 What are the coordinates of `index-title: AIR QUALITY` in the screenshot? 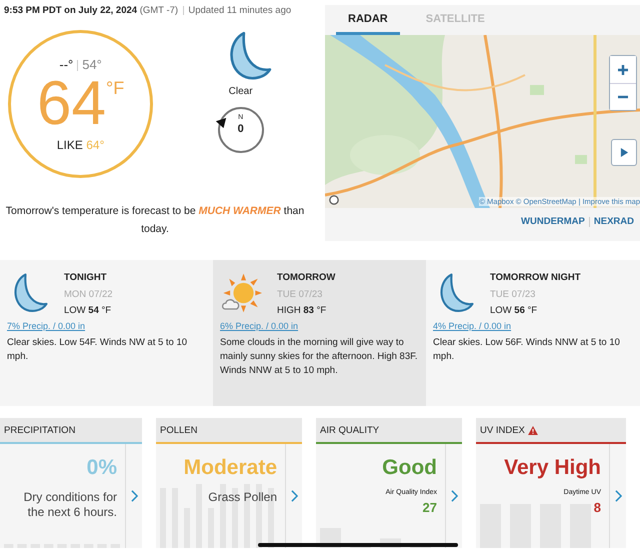 It's located at (350, 430).